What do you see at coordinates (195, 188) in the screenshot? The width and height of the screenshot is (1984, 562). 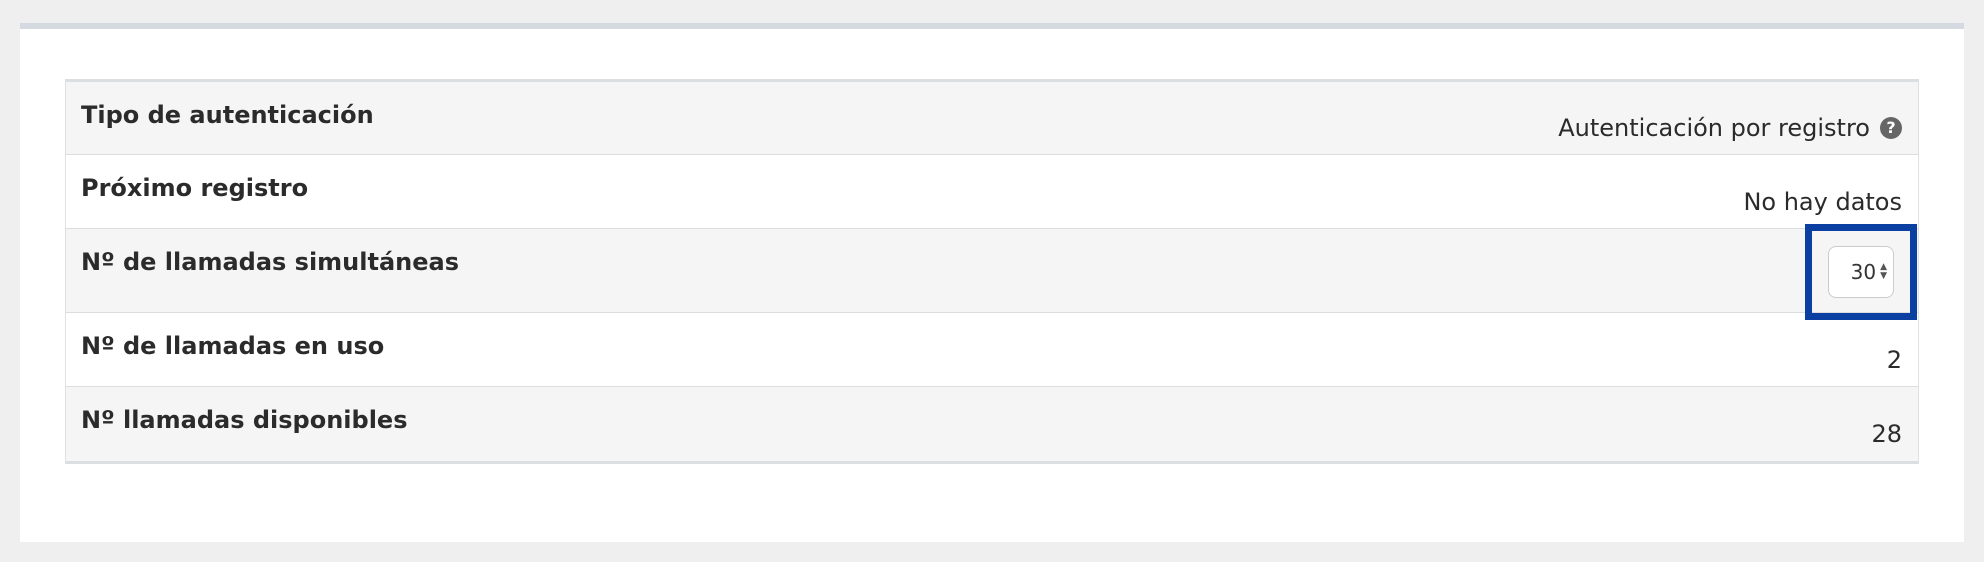 I see `row-label: Próximo registro` at bounding box center [195, 188].